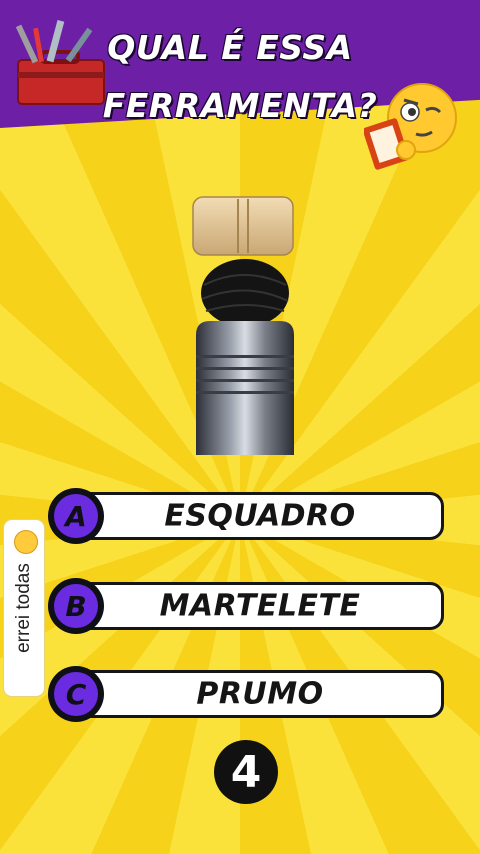 This screenshot has height=854, width=480. I want to click on answer-text-a: ESQUADRO, so click(260, 516).